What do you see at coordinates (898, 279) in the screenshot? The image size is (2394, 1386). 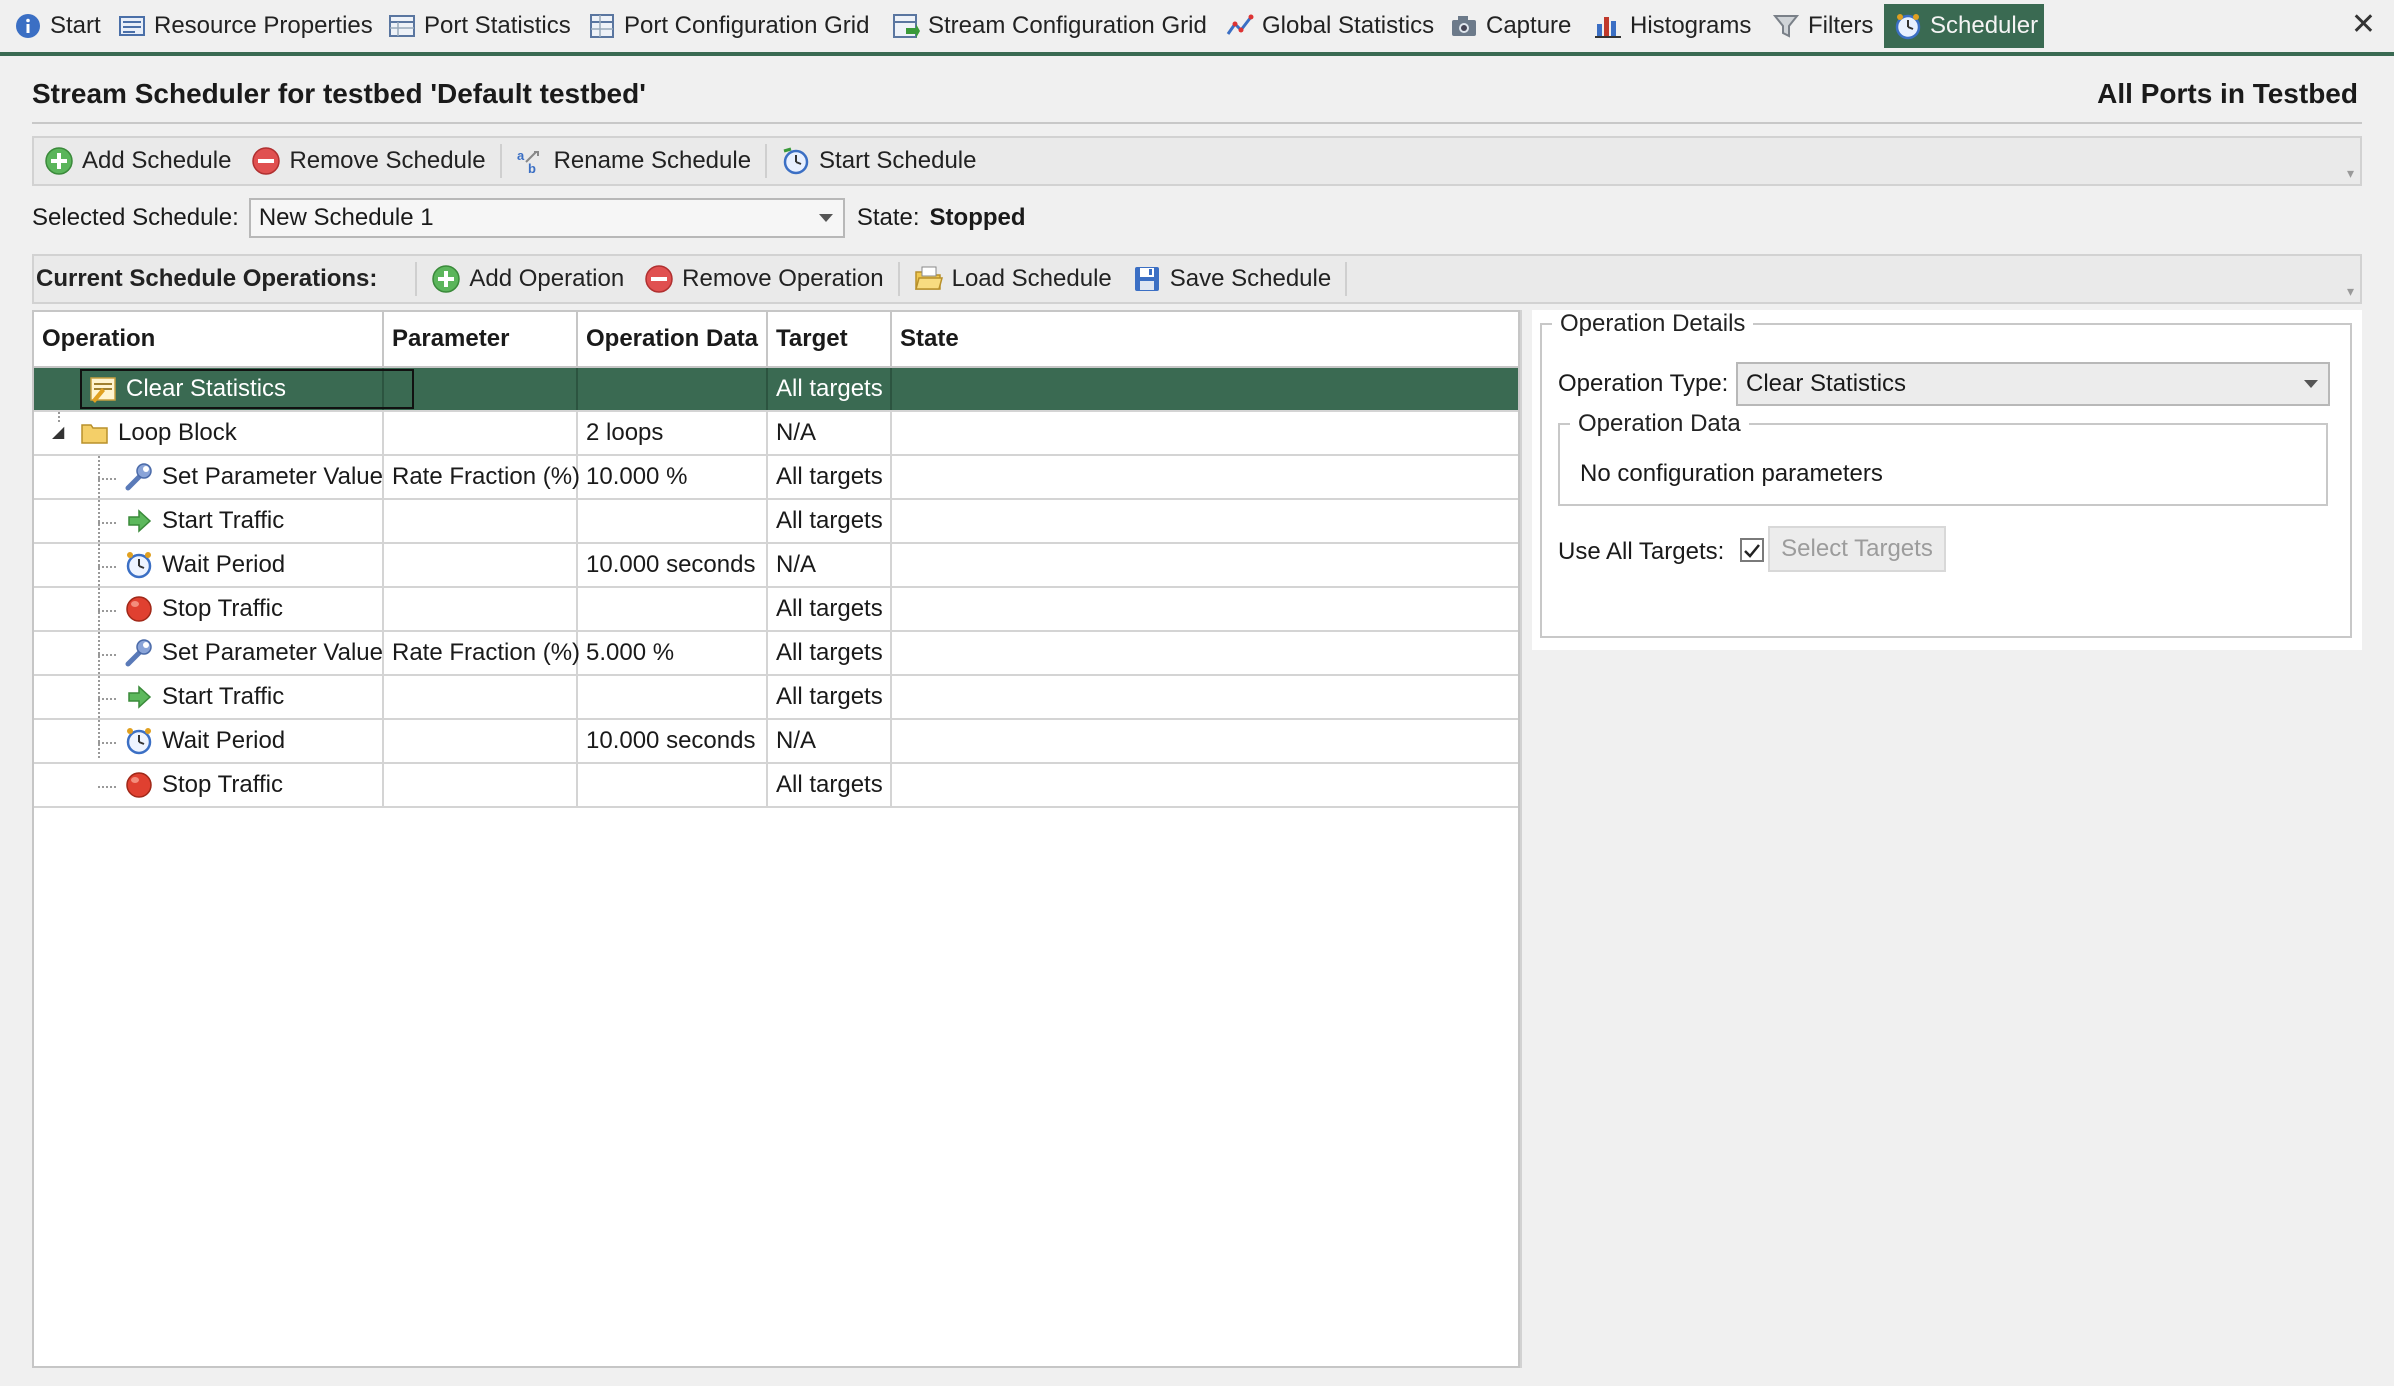 I see `toolbar-separator` at bounding box center [898, 279].